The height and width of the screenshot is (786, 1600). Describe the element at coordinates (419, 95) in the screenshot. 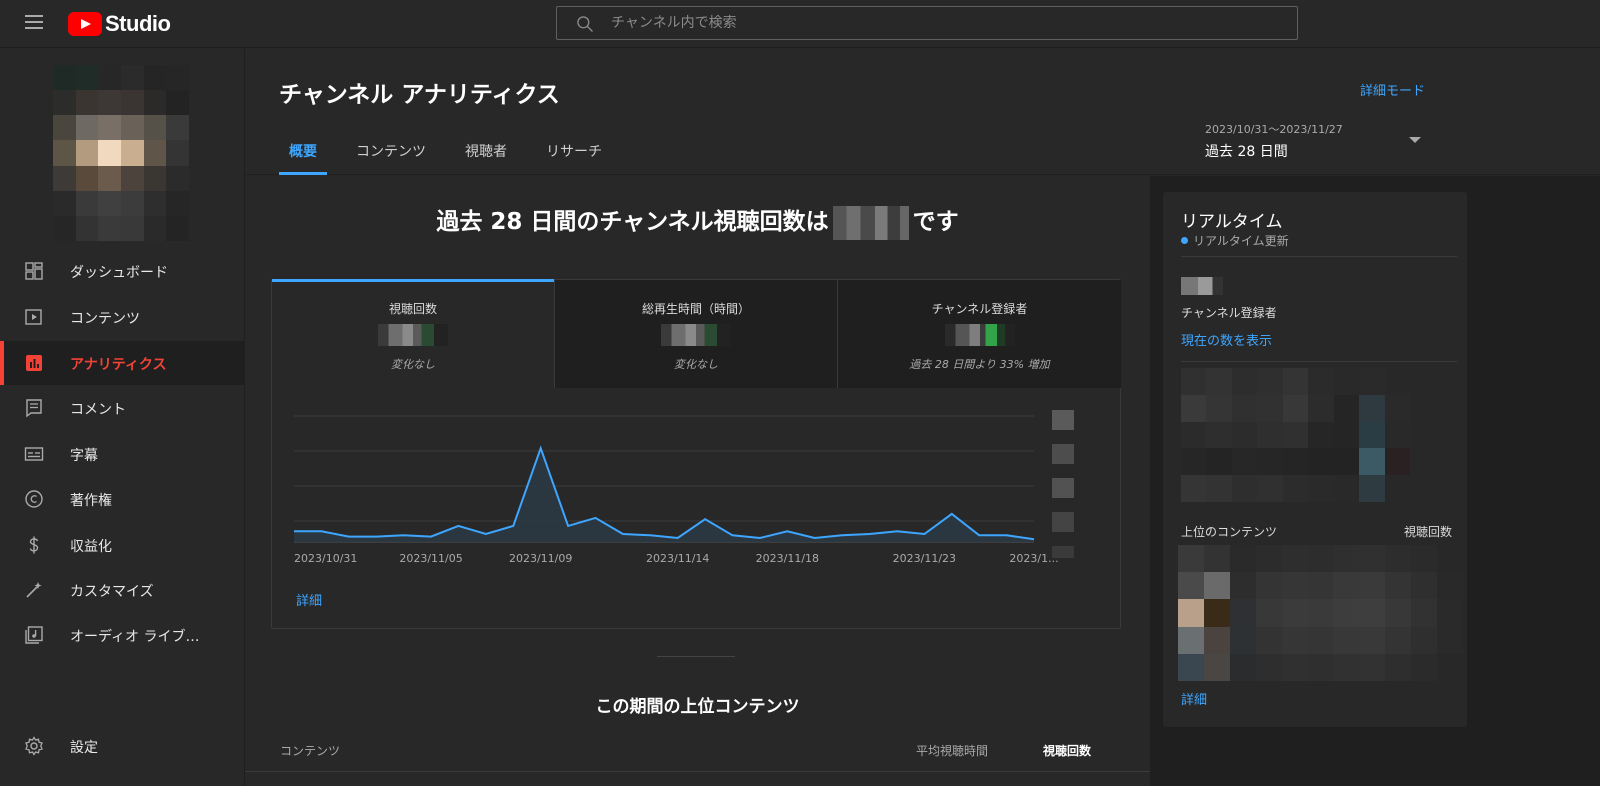

I see `page-title: チャンネル アナリティクス` at that location.